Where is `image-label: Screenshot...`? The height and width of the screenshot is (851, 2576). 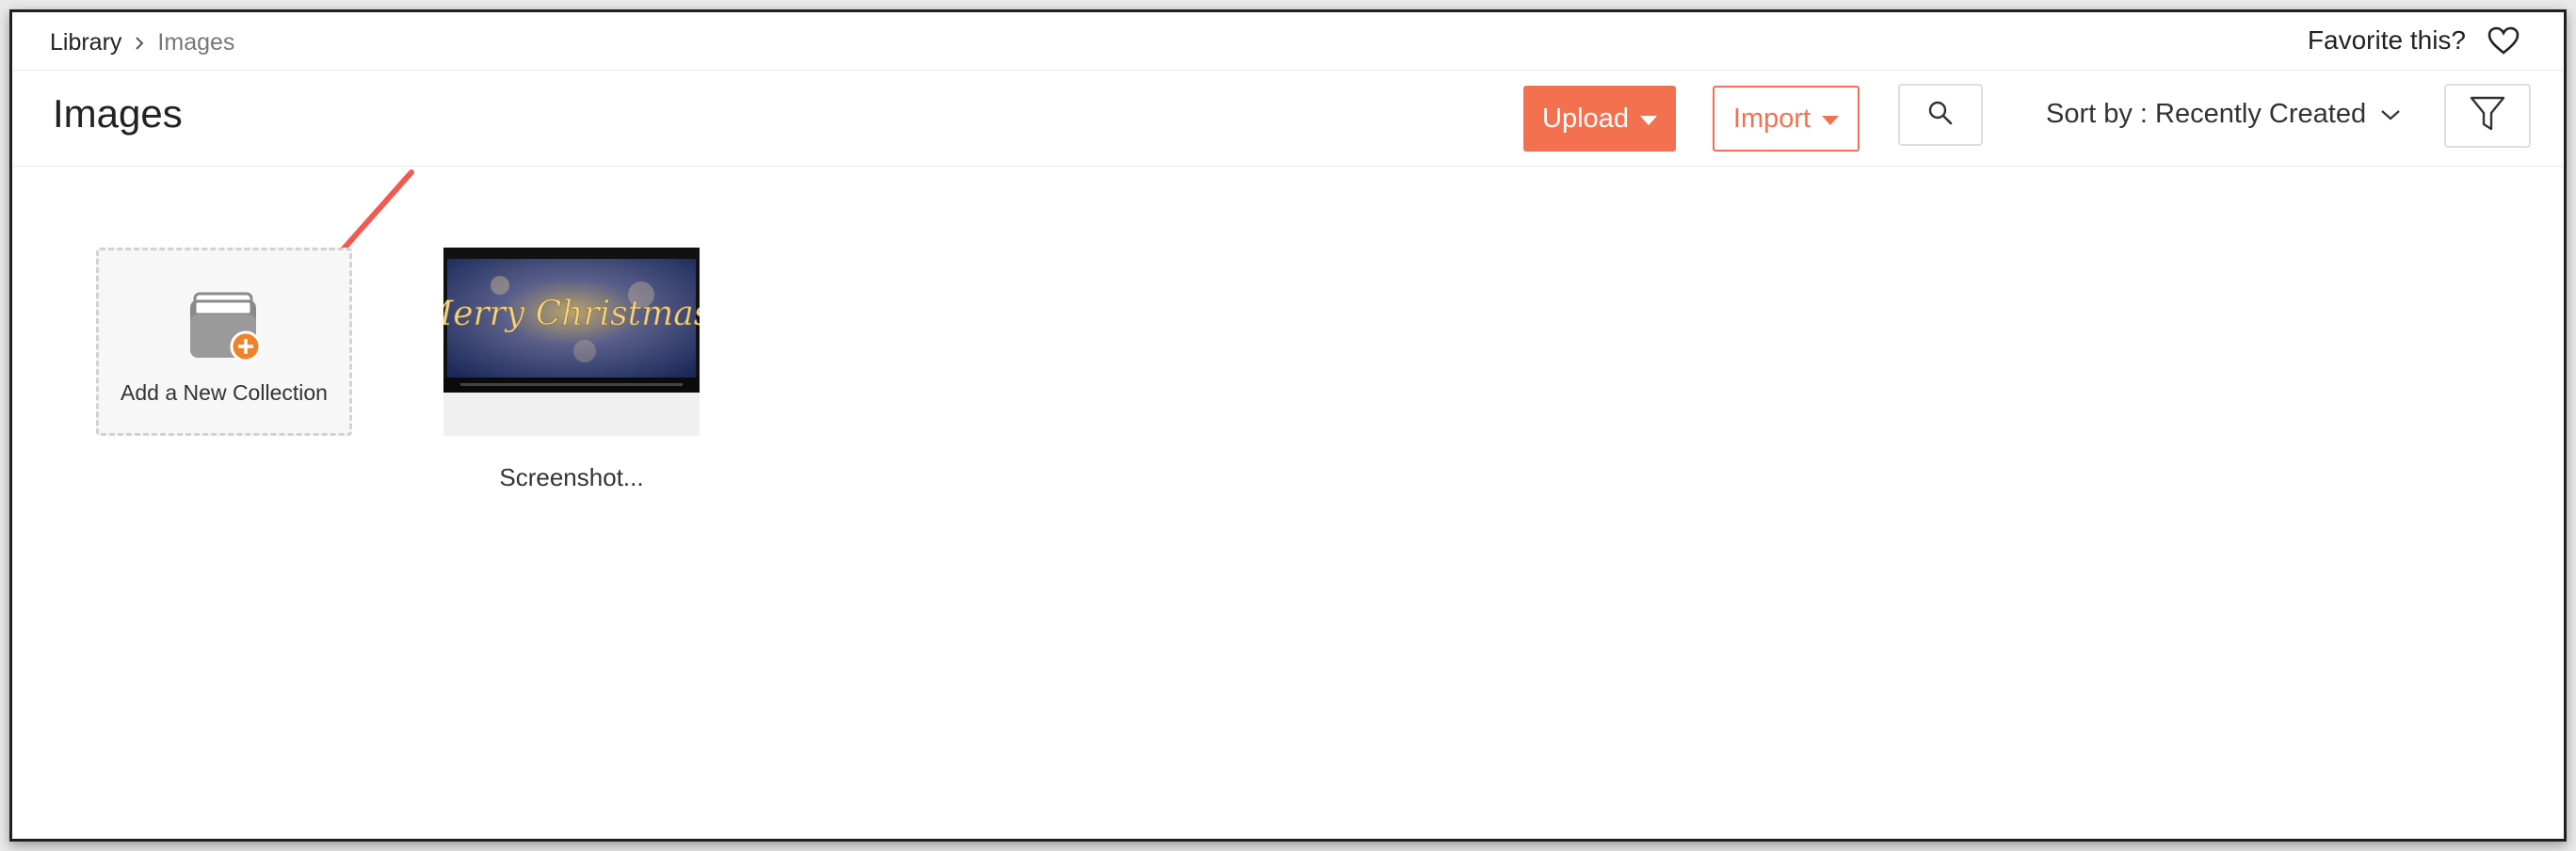 image-label: Screenshot... is located at coordinates (571, 477).